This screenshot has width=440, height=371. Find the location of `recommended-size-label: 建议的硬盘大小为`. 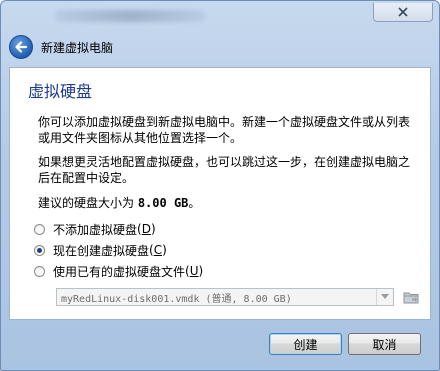

recommended-size-label: 建议的硬盘大小为 is located at coordinates (88, 203).